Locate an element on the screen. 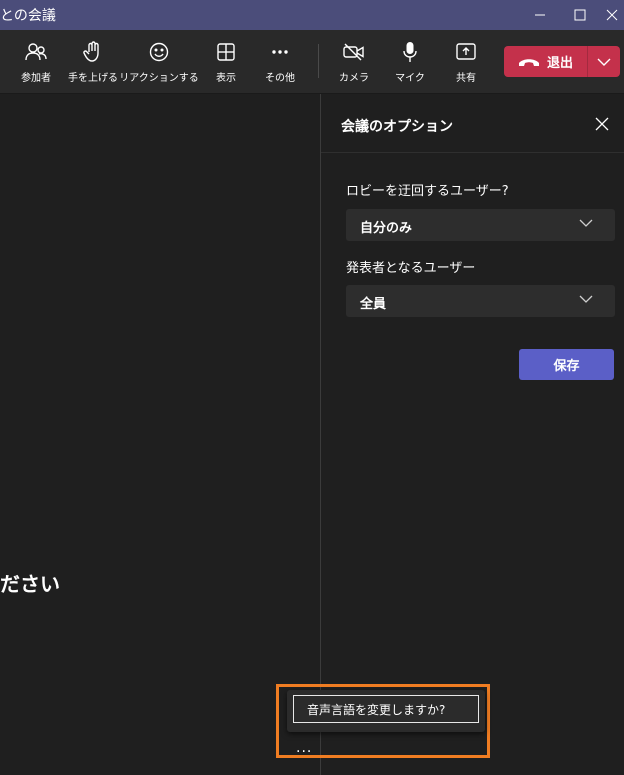 The image size is (624, 775). change-language-item: 音声言語を変更しますか? is located at coordinates (386, 709).